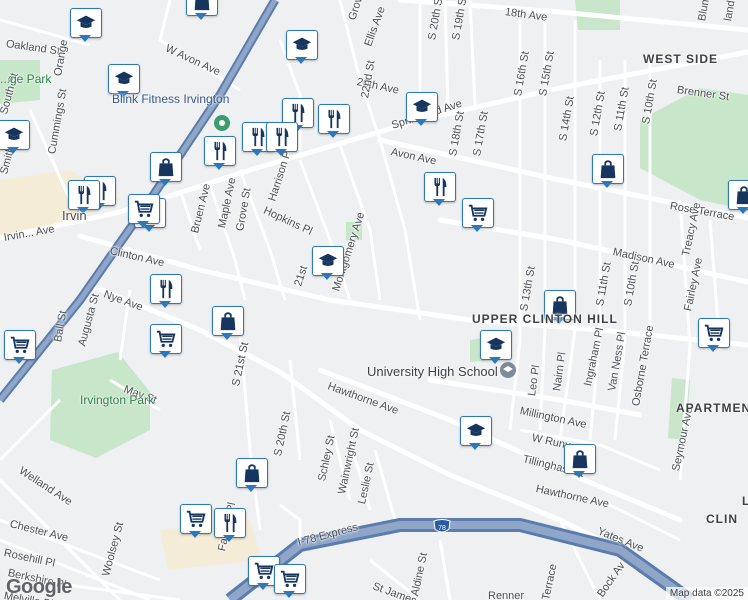 This screenshot has height=600, width=748. I want to click on gym-location-icon, so click(222, 123).